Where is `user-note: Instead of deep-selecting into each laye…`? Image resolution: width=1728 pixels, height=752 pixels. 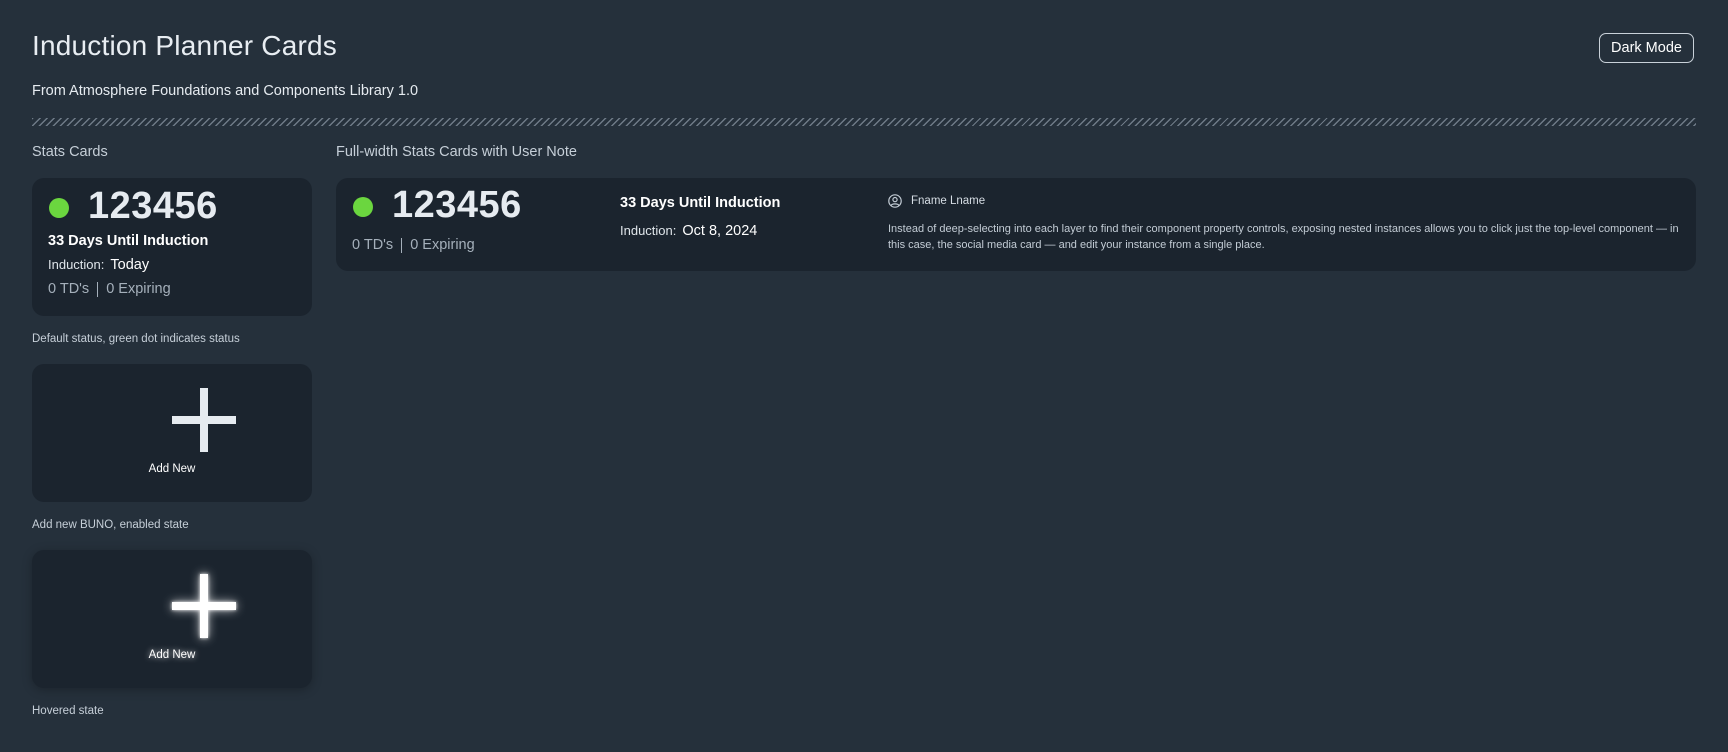 user-note: Instead of deep-selecting into each laye… is located at coordinates (1283, 237).